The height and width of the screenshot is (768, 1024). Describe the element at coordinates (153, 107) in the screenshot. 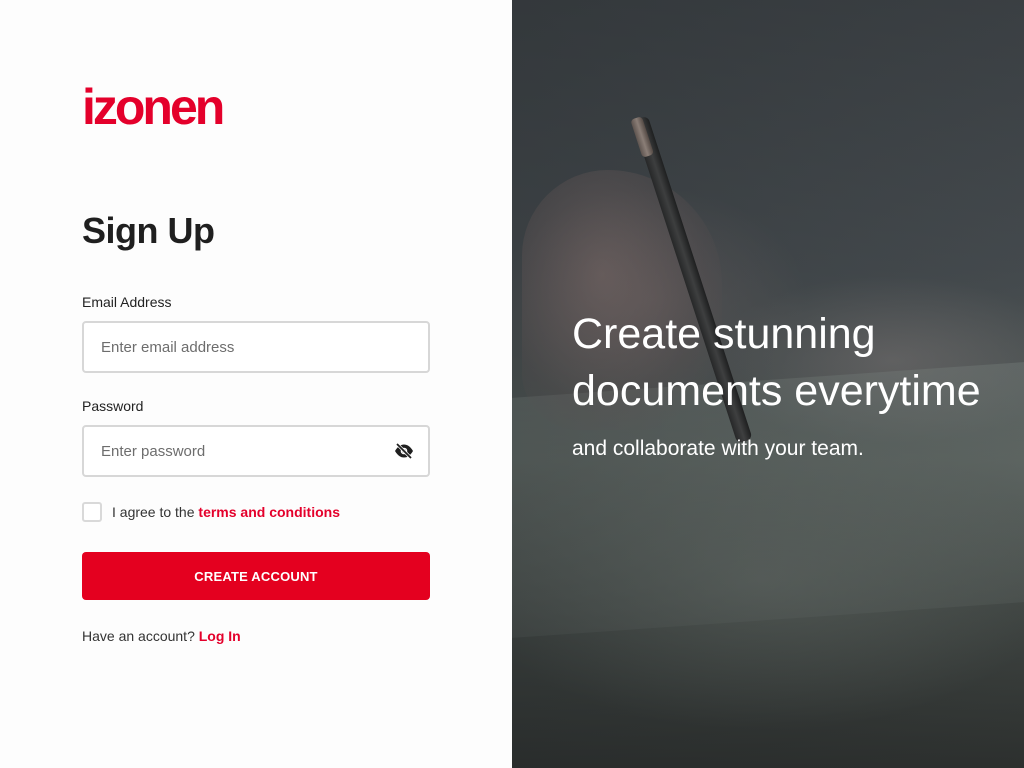

I see `brand-logo: izonen` at that location.